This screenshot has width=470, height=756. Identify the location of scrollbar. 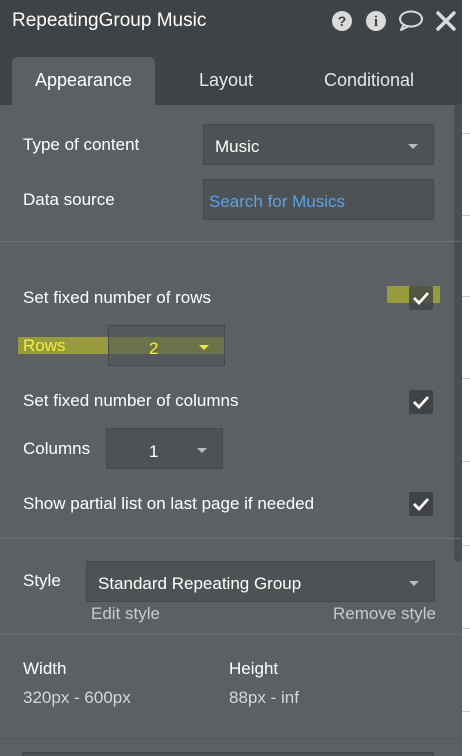
(458, 333).